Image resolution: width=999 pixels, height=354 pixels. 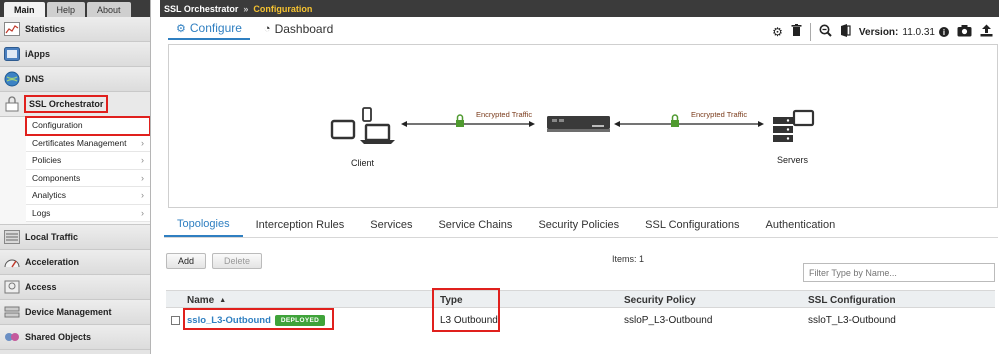 I want to click on tab-configure: ⚙ Configure, so click(x=209, y=29).